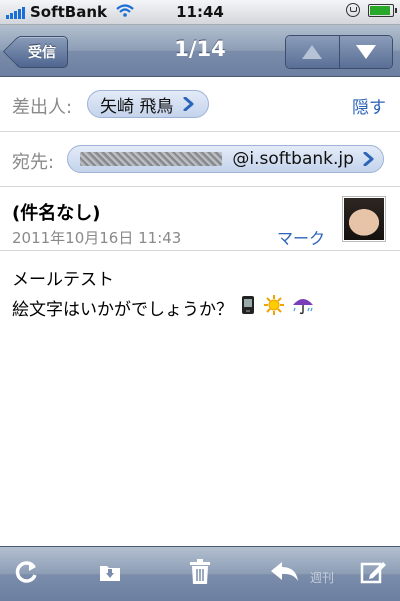  I want to click on recipient-contact-bubble: @i.softbank.jp, so click(225, 159).